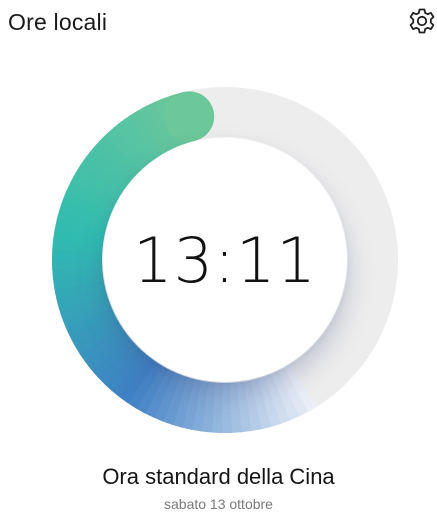 Image resolution: width=437 pixels, height=512 pixels. What do you see at coordinates (218, 476) in the screenshot?
I see `timezone-name: Ora standard della Cina` at bounding box center [218, 476].